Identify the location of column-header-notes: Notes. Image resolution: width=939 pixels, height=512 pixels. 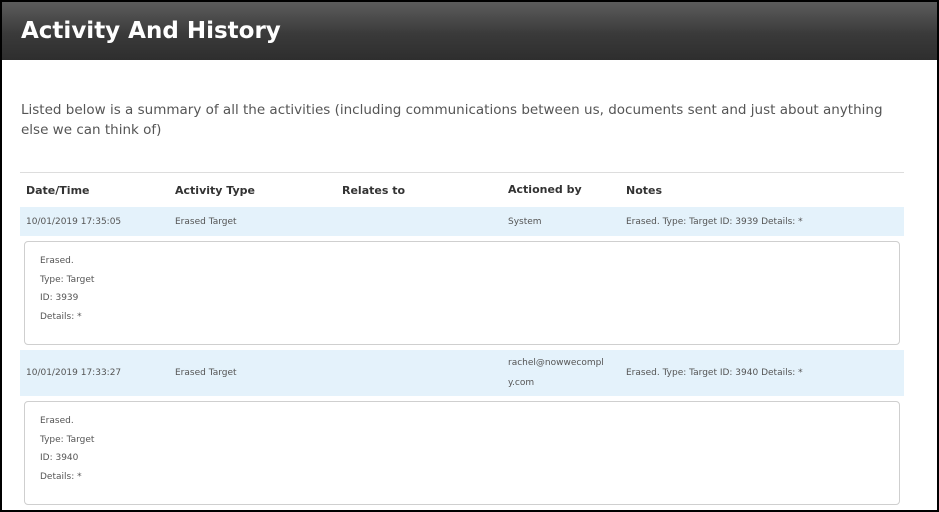
(644, 190).